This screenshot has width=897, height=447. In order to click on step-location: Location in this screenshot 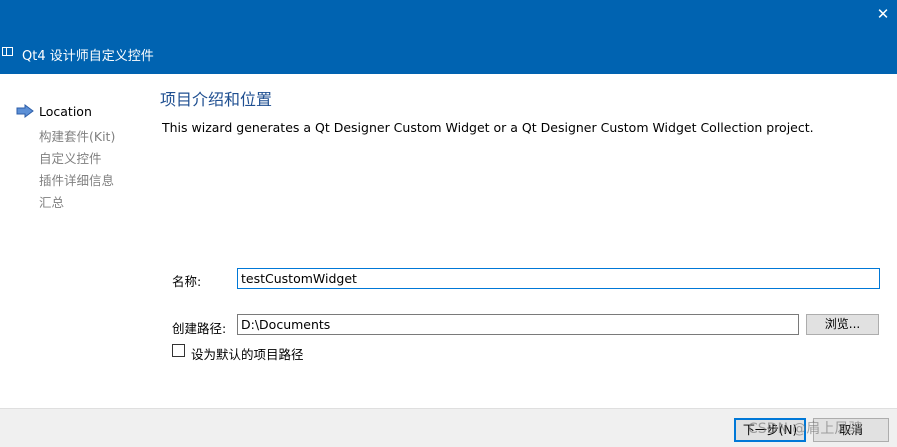, I will do `click(65, 111)`.